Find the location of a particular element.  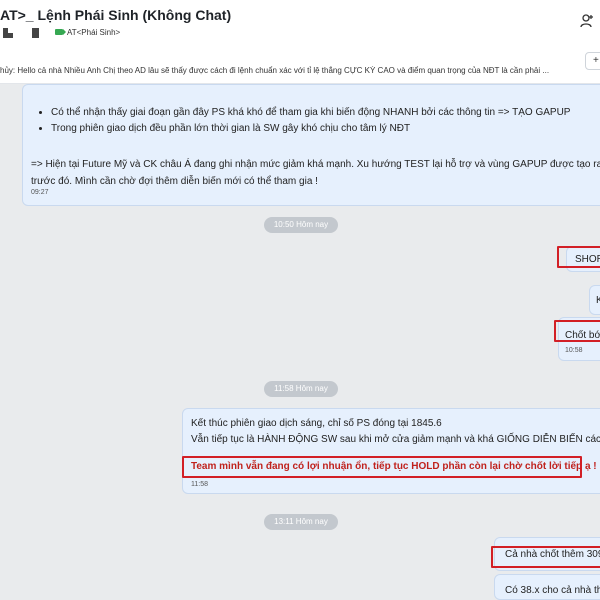

message-bubble: Có 38.x cho cả nhà tho is located at coordinates (547, 587).